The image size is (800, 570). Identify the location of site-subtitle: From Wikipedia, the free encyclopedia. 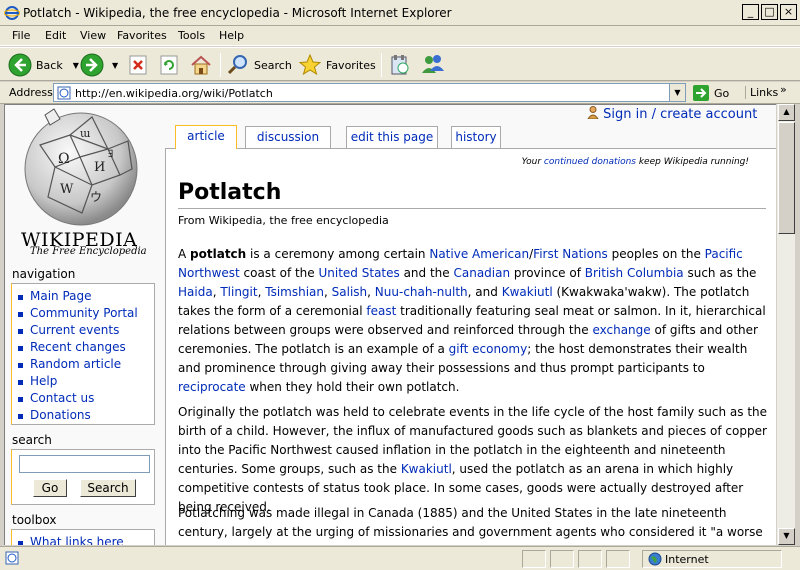
(283, 220).